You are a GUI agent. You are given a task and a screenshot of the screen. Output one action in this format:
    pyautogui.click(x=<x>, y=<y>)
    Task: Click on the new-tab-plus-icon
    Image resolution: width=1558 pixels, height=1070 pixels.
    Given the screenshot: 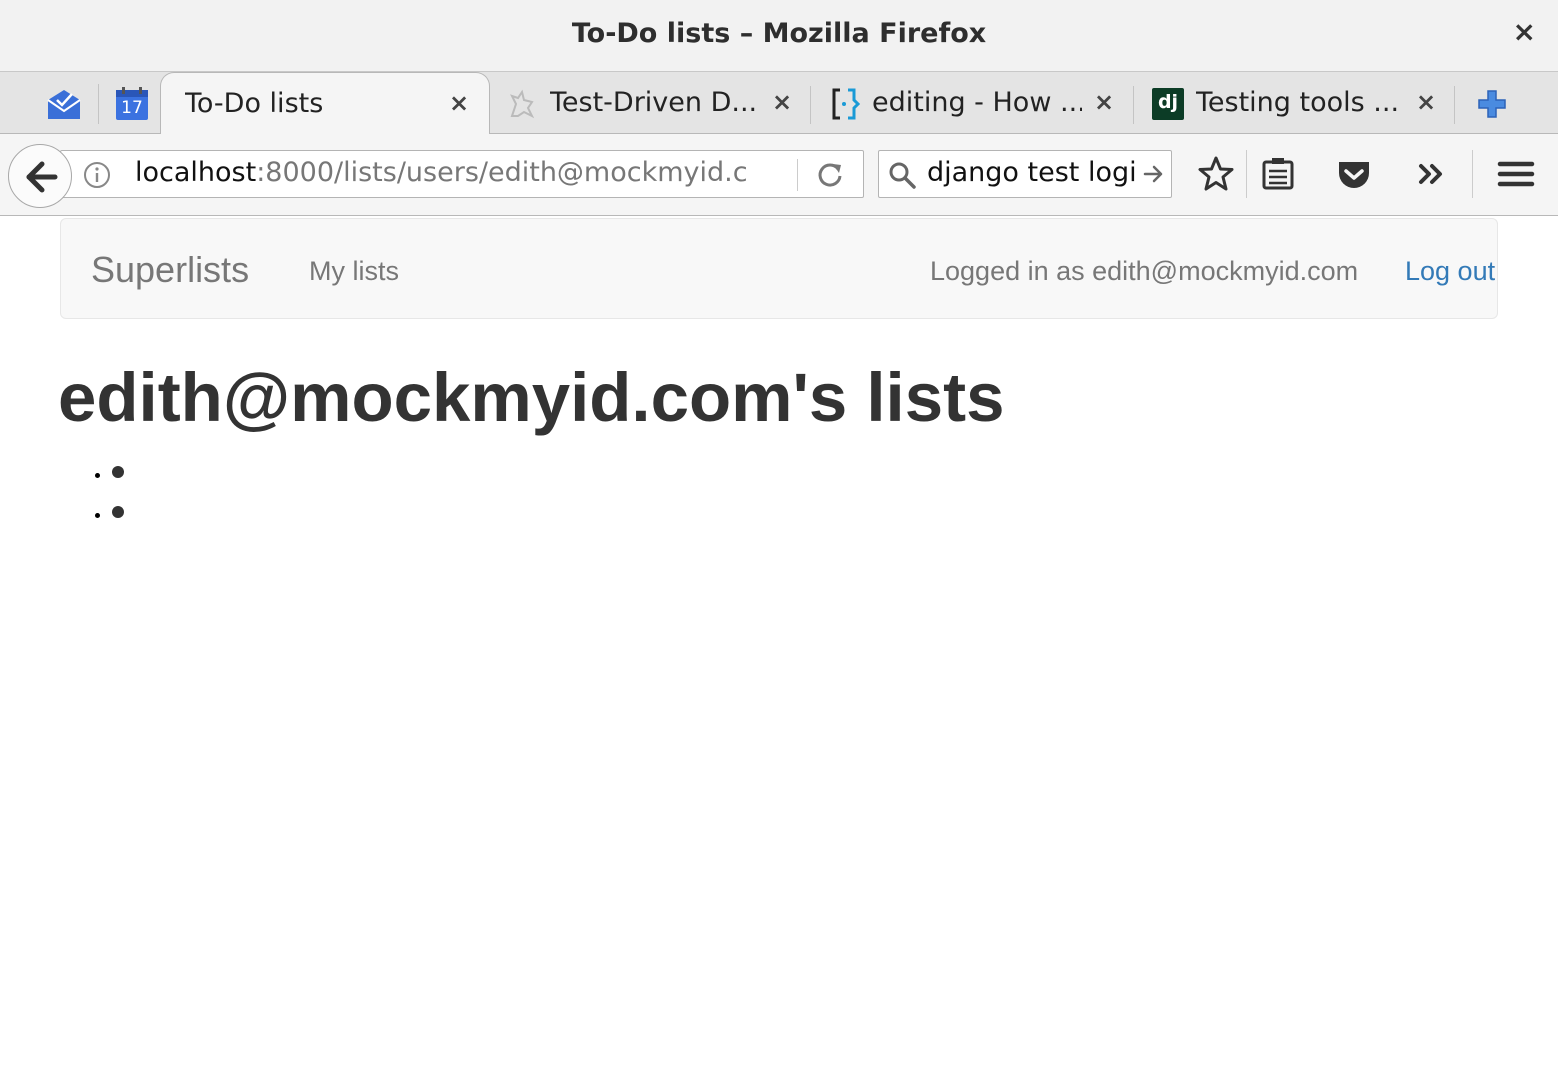 What is the action you would take?
    pyautogui.click(x=1492, y=104)
    